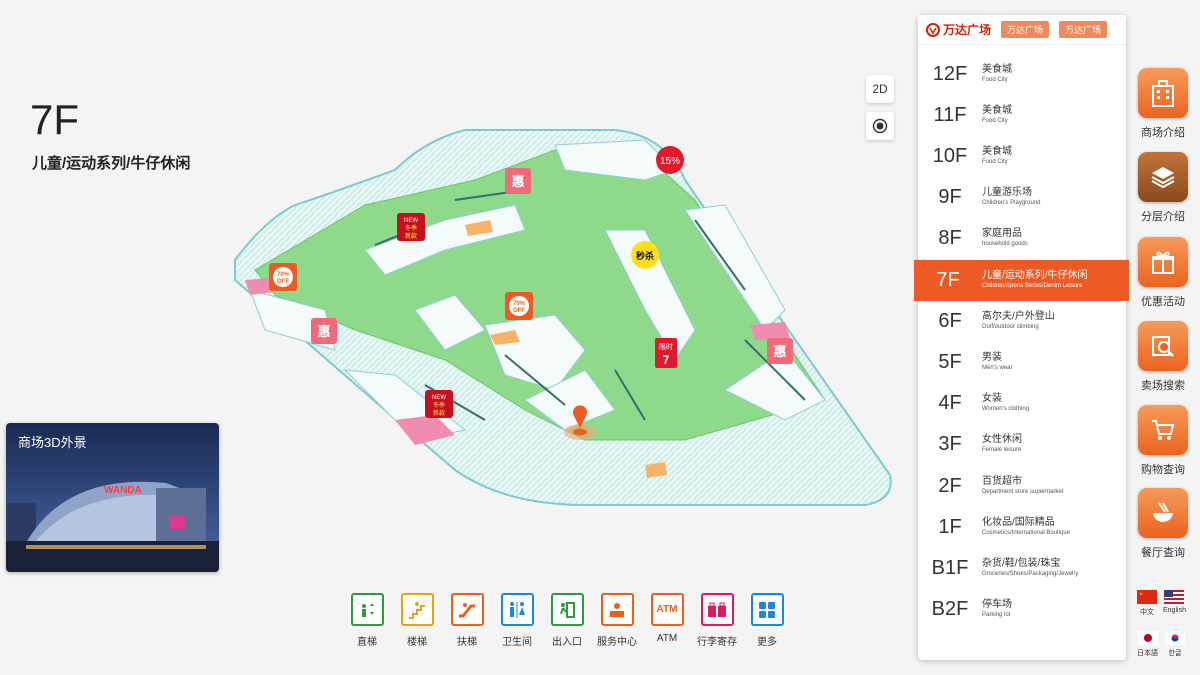 This screenshot has height=675, width=1200. What do you see at coordinates (1022, 74) in the screenshot?
I see `floor-item-12f: 12F 美食城 Food City` at bounding box center [1022, 74].